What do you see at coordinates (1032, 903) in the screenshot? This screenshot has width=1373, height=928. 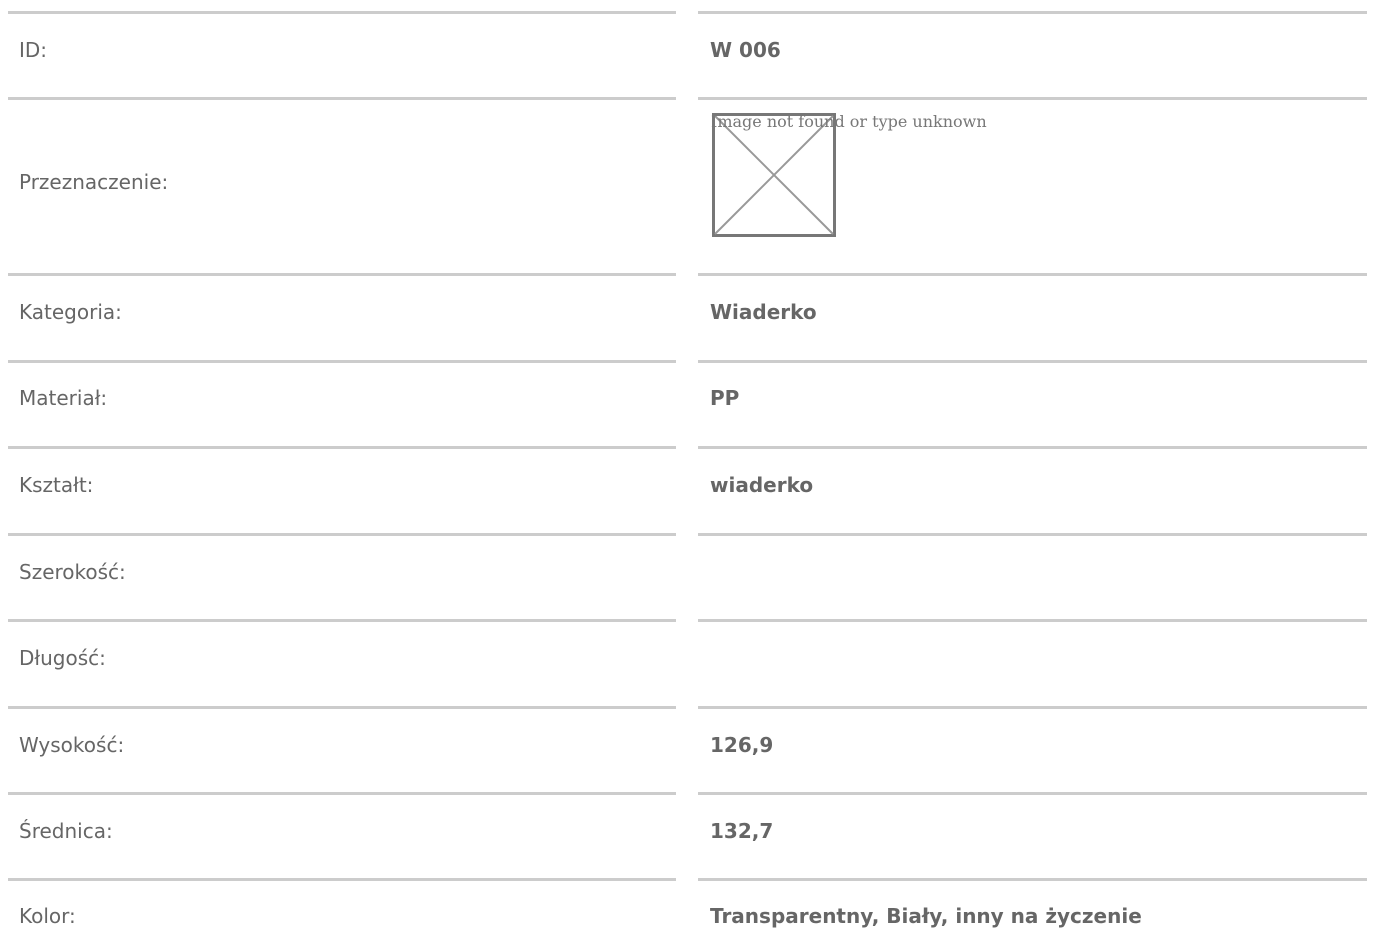 I see `spec-value-cell: Transparentny, Biały, inny na życzenie` at bounding box center [1032, 903].